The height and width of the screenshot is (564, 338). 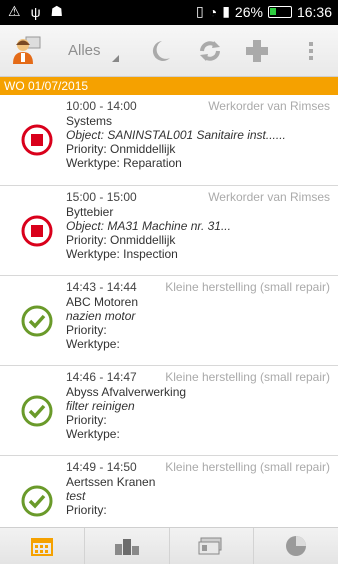 What do you see at coordinates (210, 51) in the screenshot?
I see `refresh-icon` at bounding box center [210, 51].